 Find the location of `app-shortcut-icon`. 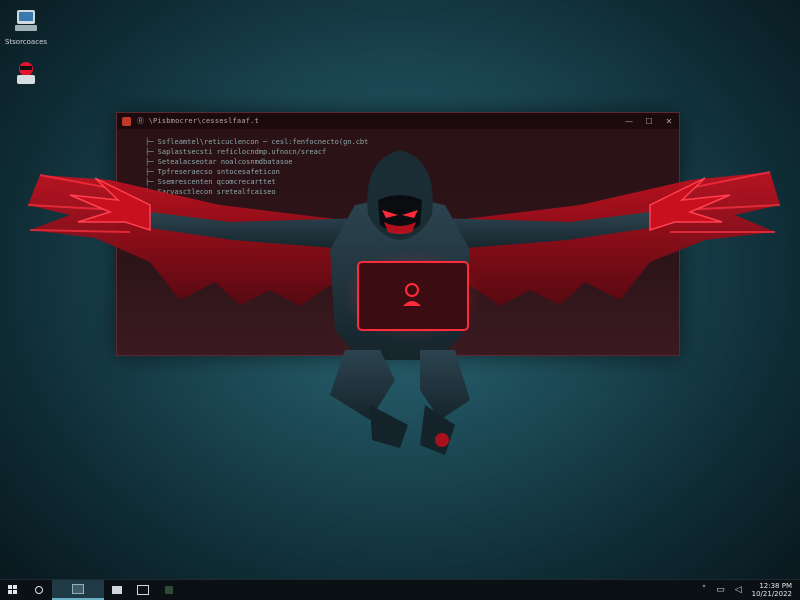

app-shortcut-icon is located at coordinates (26, 73).